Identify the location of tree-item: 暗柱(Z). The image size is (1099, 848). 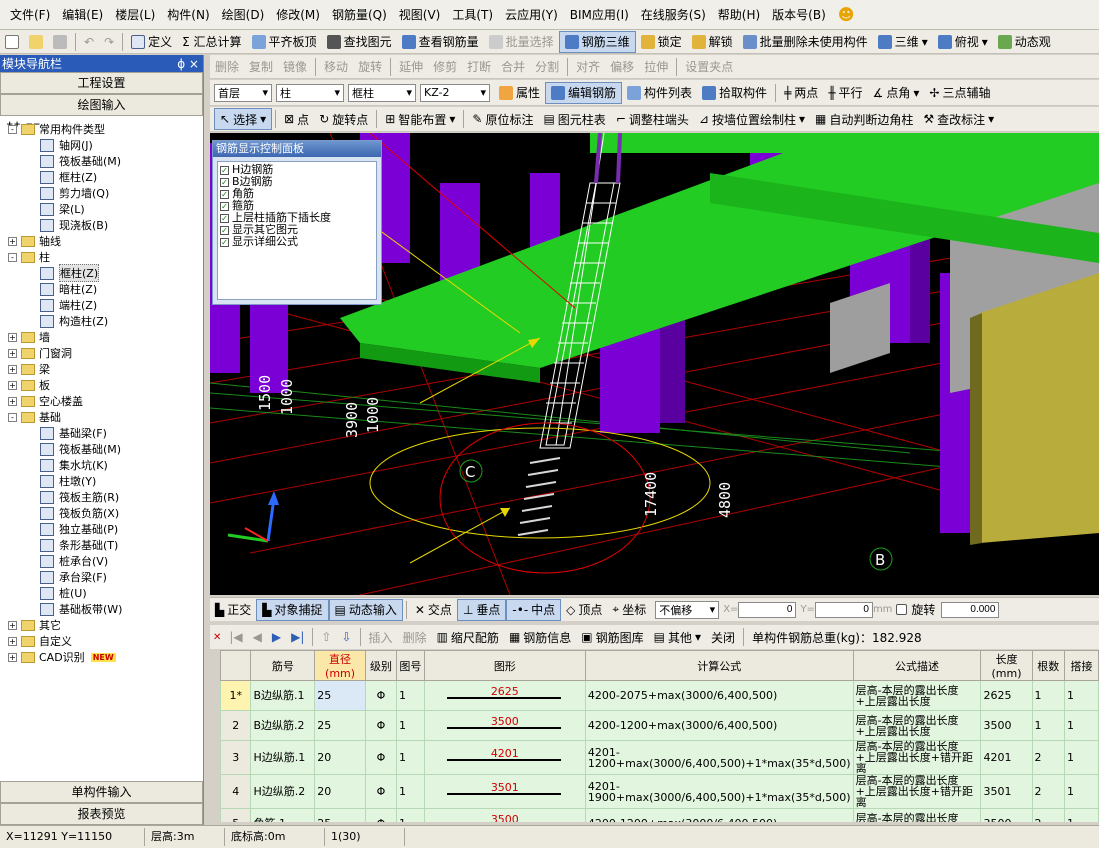
(101, 289).